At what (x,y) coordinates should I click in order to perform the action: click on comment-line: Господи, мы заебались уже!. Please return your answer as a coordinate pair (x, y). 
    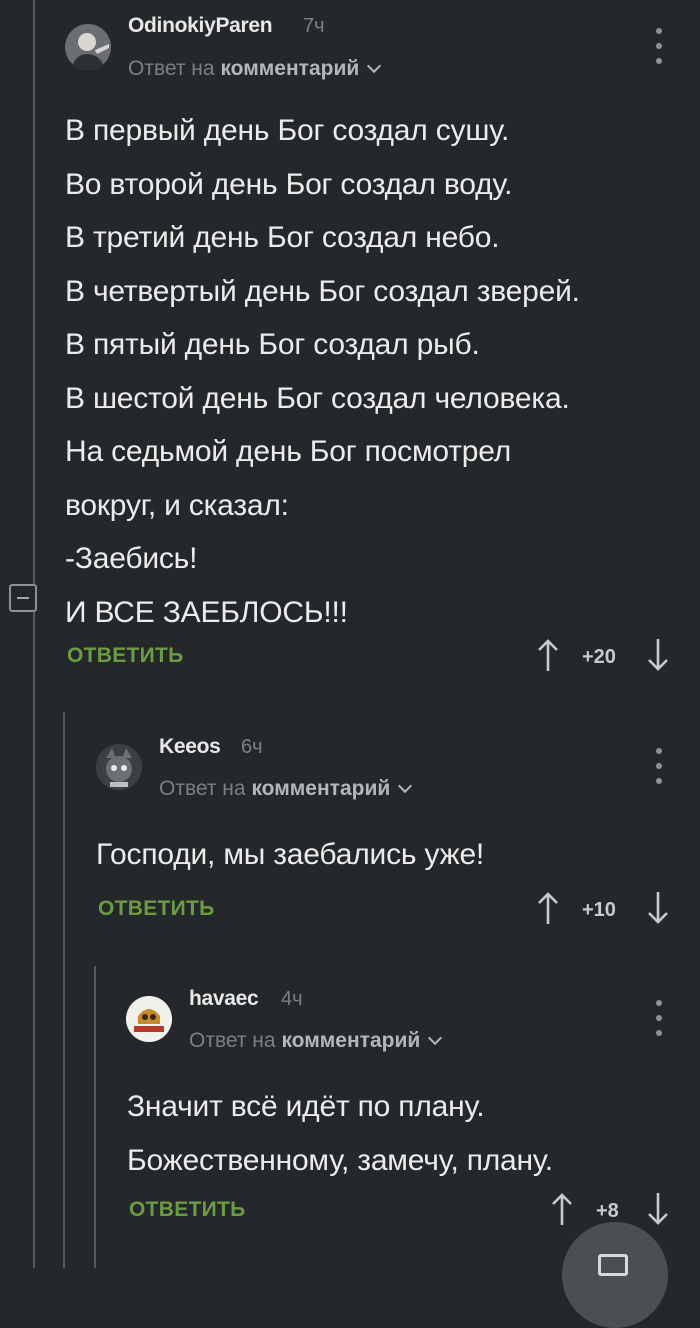
    Looking at the image, I should click on (290, 854).